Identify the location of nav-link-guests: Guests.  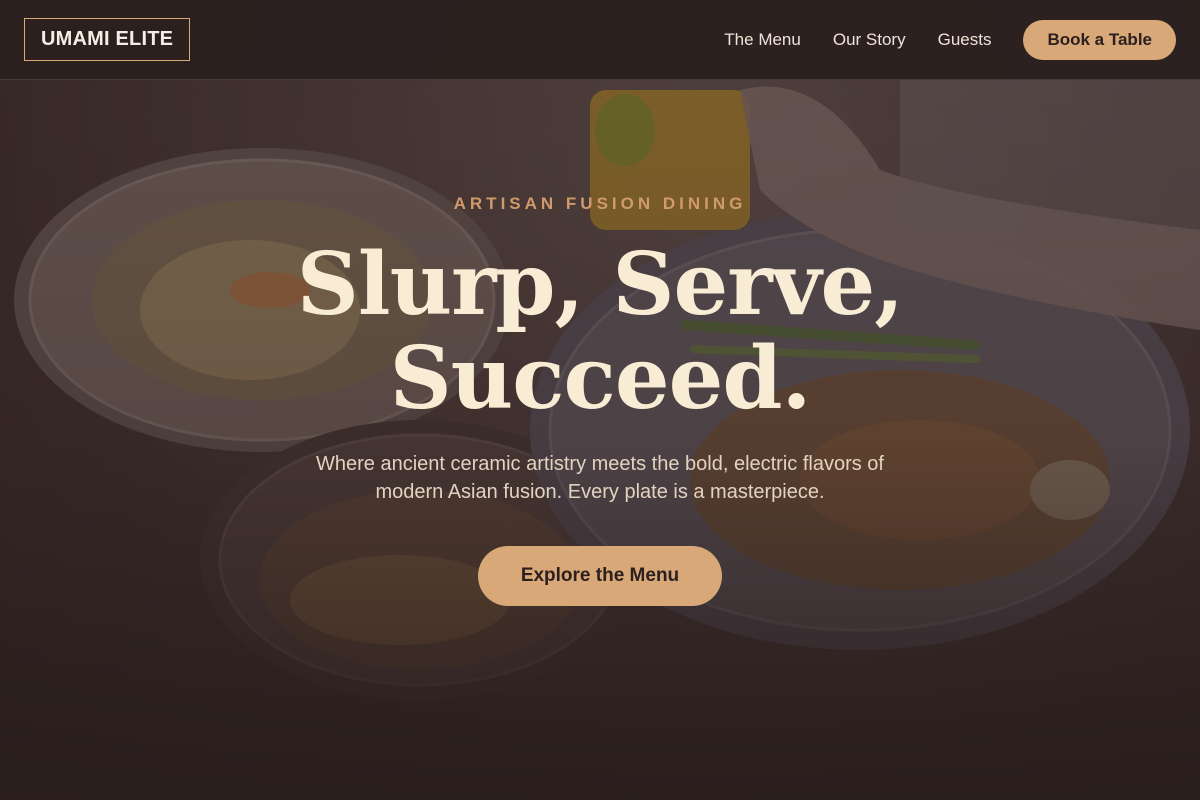
(965, 40).